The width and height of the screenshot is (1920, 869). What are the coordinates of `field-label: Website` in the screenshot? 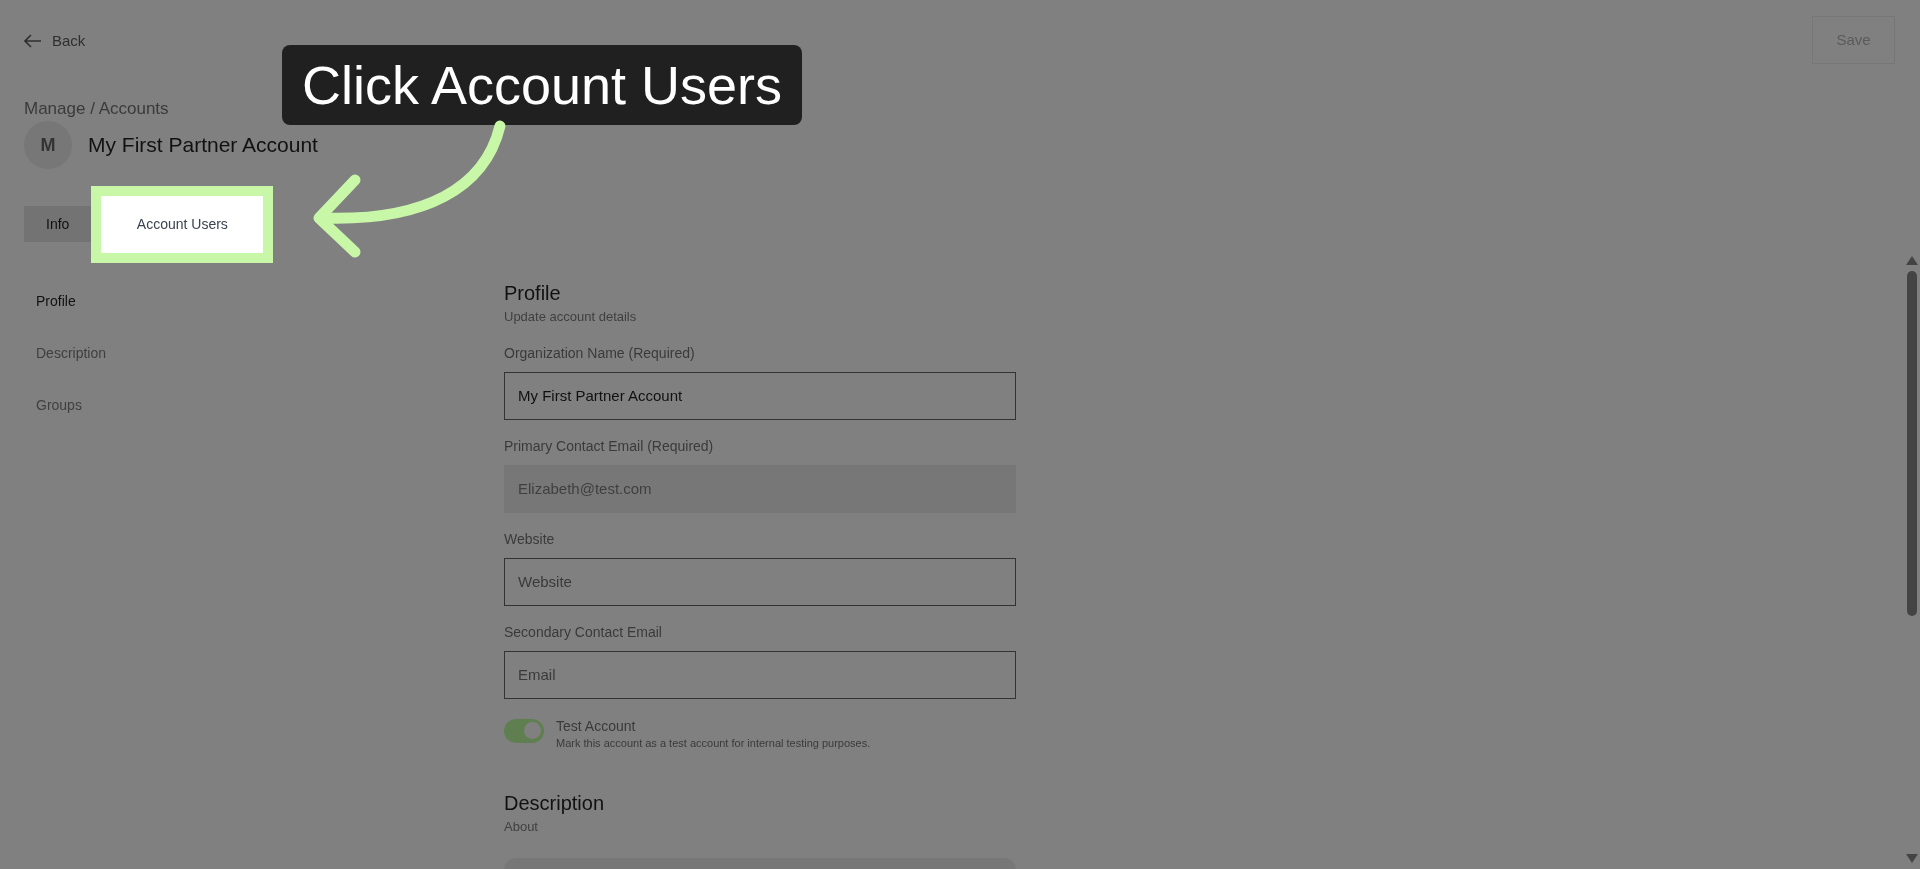 It's located at (530, 539).